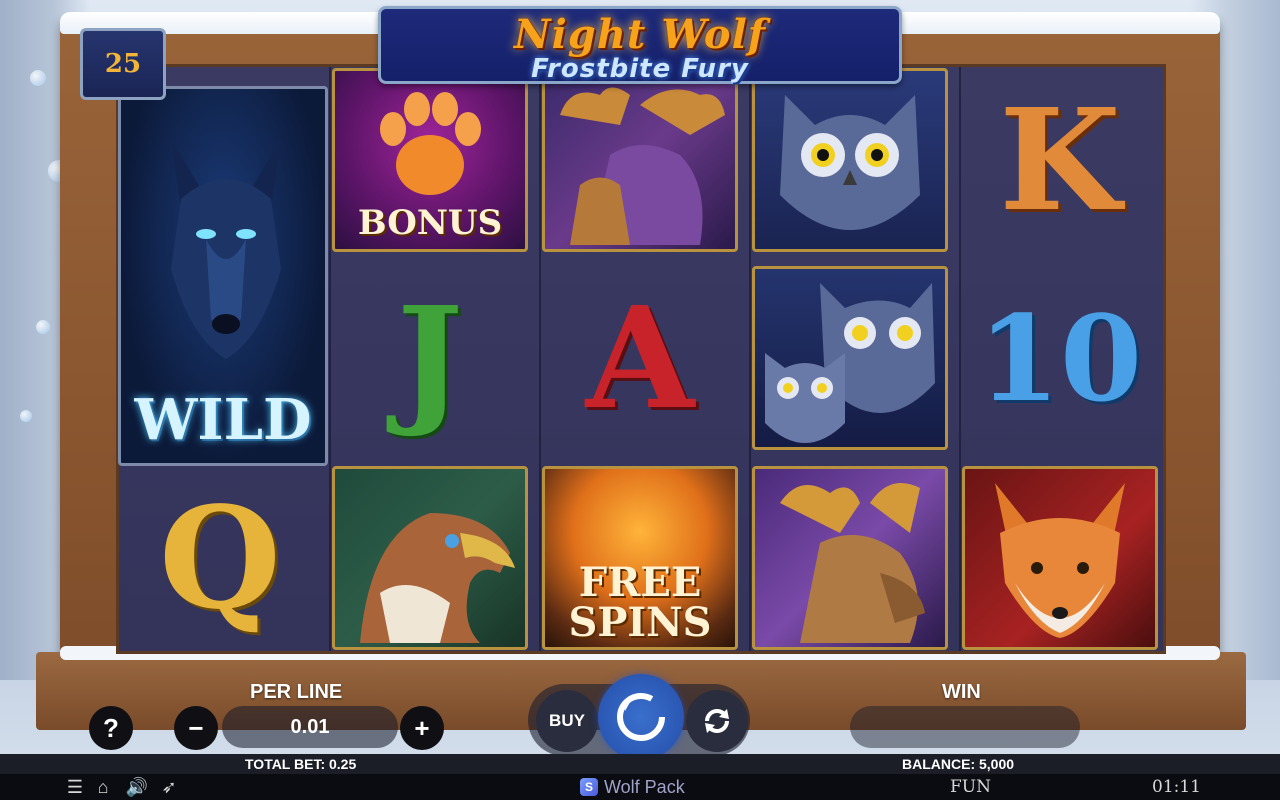 The width and height of the screenshot is (1280, 800). I want to click on home-icon: ⌂, so click(103, 787).